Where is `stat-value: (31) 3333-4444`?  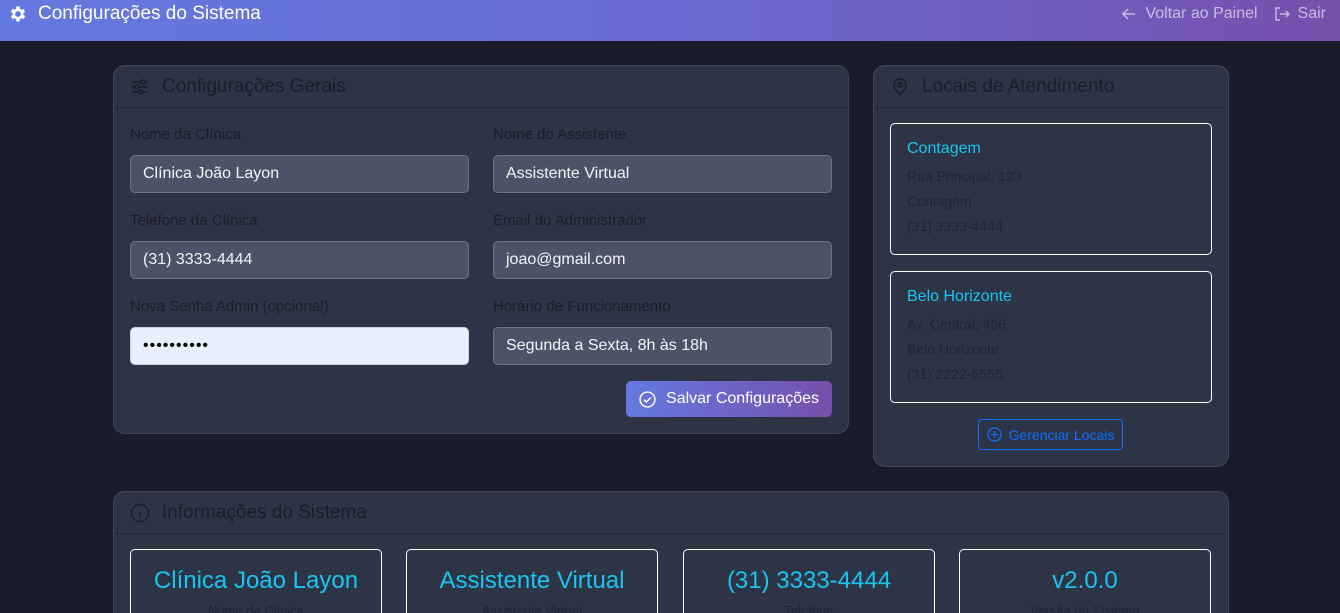 stat-value: (31) 3333-4444 is located at coordinates (809, 580).